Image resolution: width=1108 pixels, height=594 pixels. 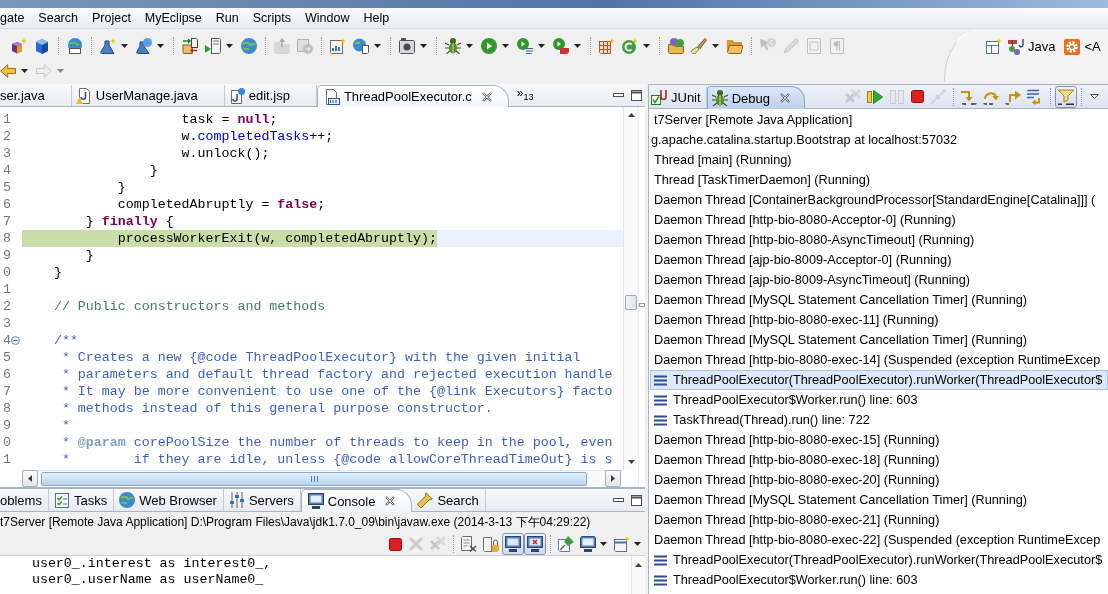 I want to click on perspective-button: <A, so click(x=1082, y=46).